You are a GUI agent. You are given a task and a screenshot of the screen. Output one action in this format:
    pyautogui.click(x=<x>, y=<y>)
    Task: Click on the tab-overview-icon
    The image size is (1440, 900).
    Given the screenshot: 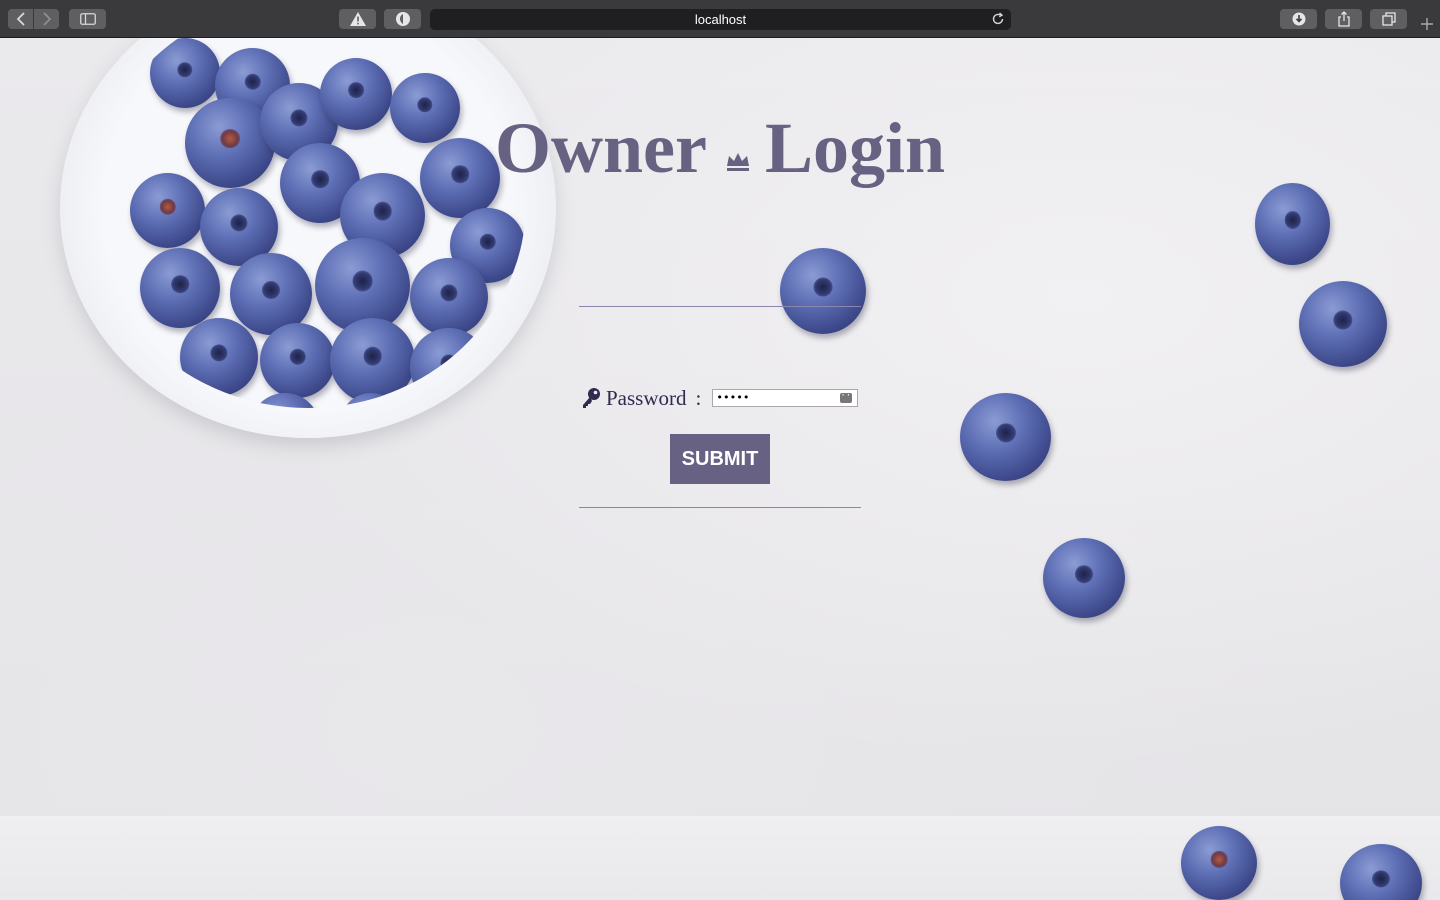 What is the action you would take?
    pyautogui.click(x=1388, y=19)
    